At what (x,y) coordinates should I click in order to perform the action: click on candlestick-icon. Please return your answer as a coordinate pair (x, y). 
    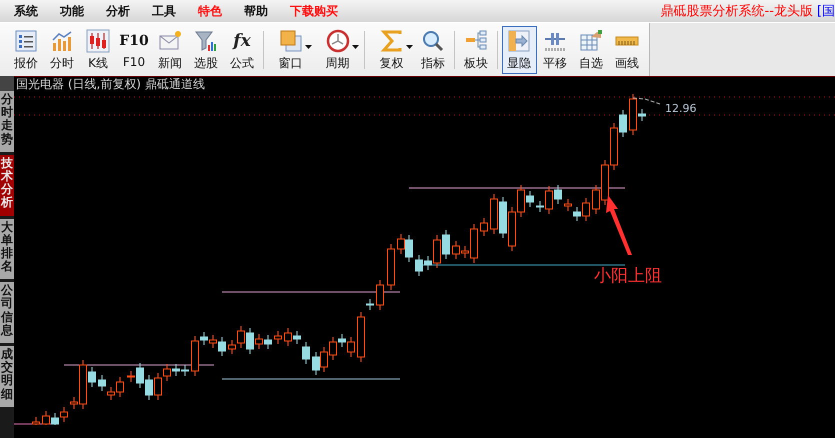
    Looking at the image, I should click on (98, 40).